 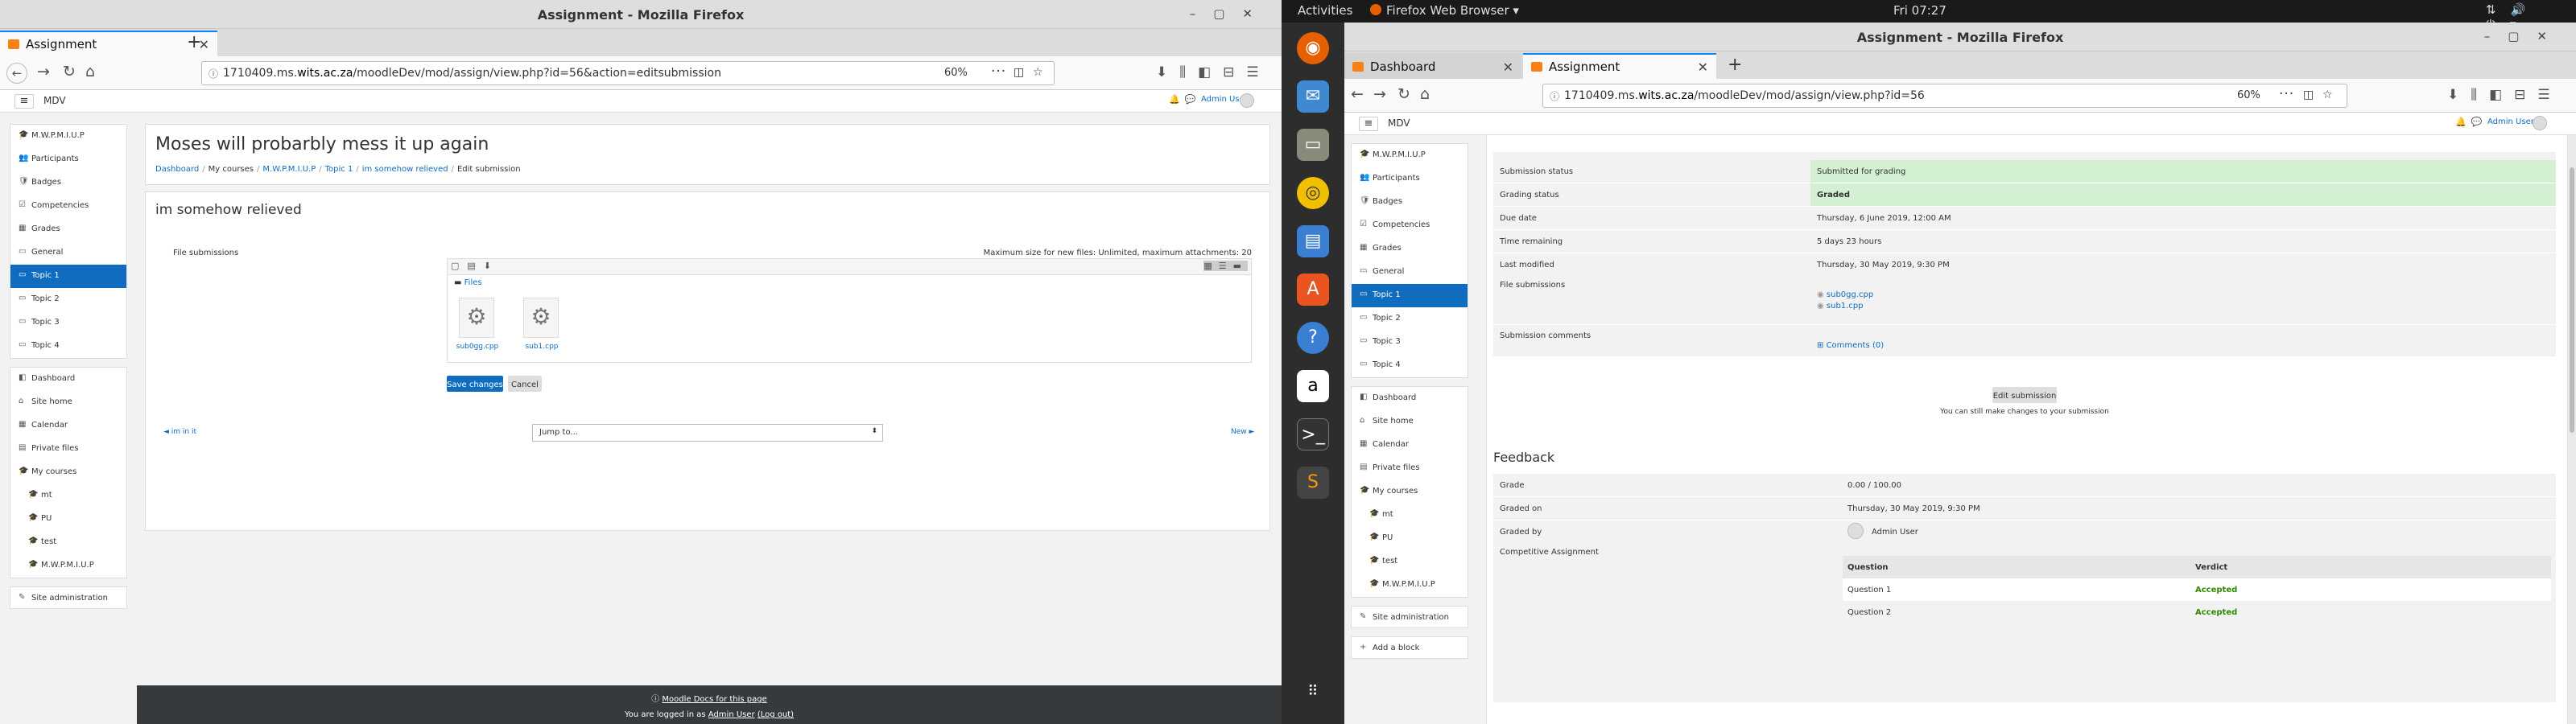 I want to click on moodle-docs-link: Moodle Docs for this page, so click(x=714, y=699).